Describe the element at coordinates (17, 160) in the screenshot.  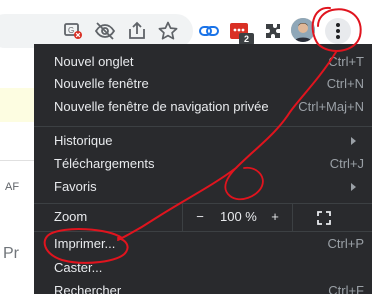
I see `page-divider` at that location.